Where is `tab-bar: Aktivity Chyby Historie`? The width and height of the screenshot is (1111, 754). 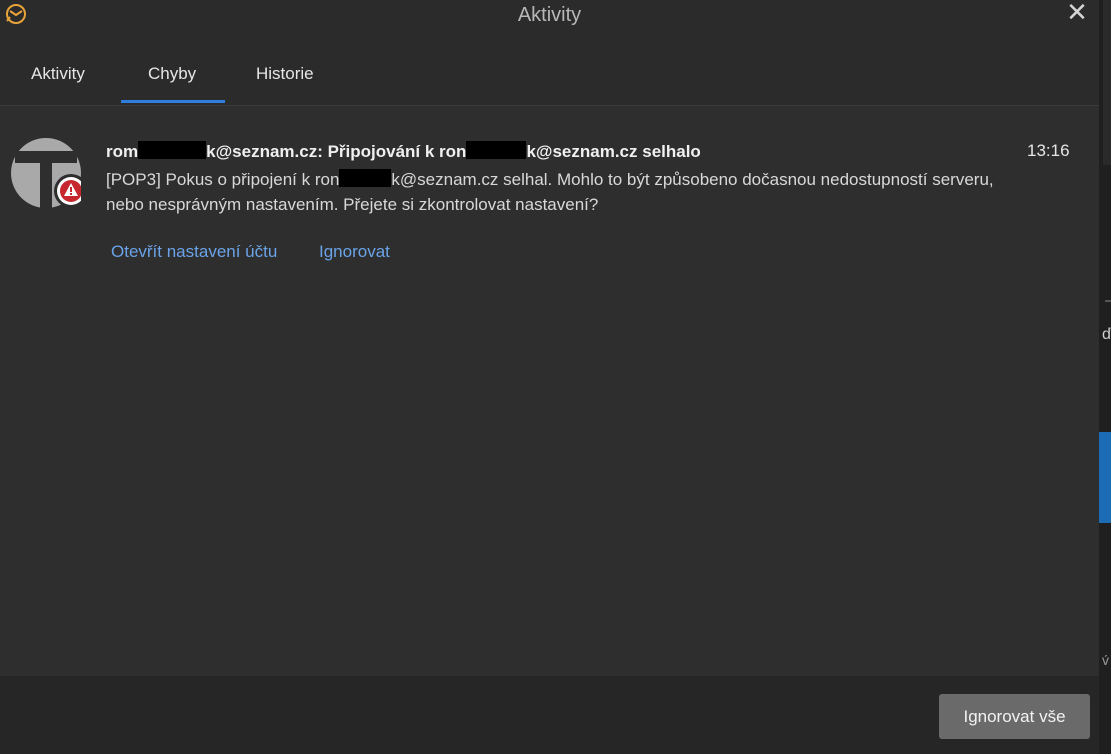
tab-bar: Aktivity Chyby Historie is located at coordinates (549, 69).